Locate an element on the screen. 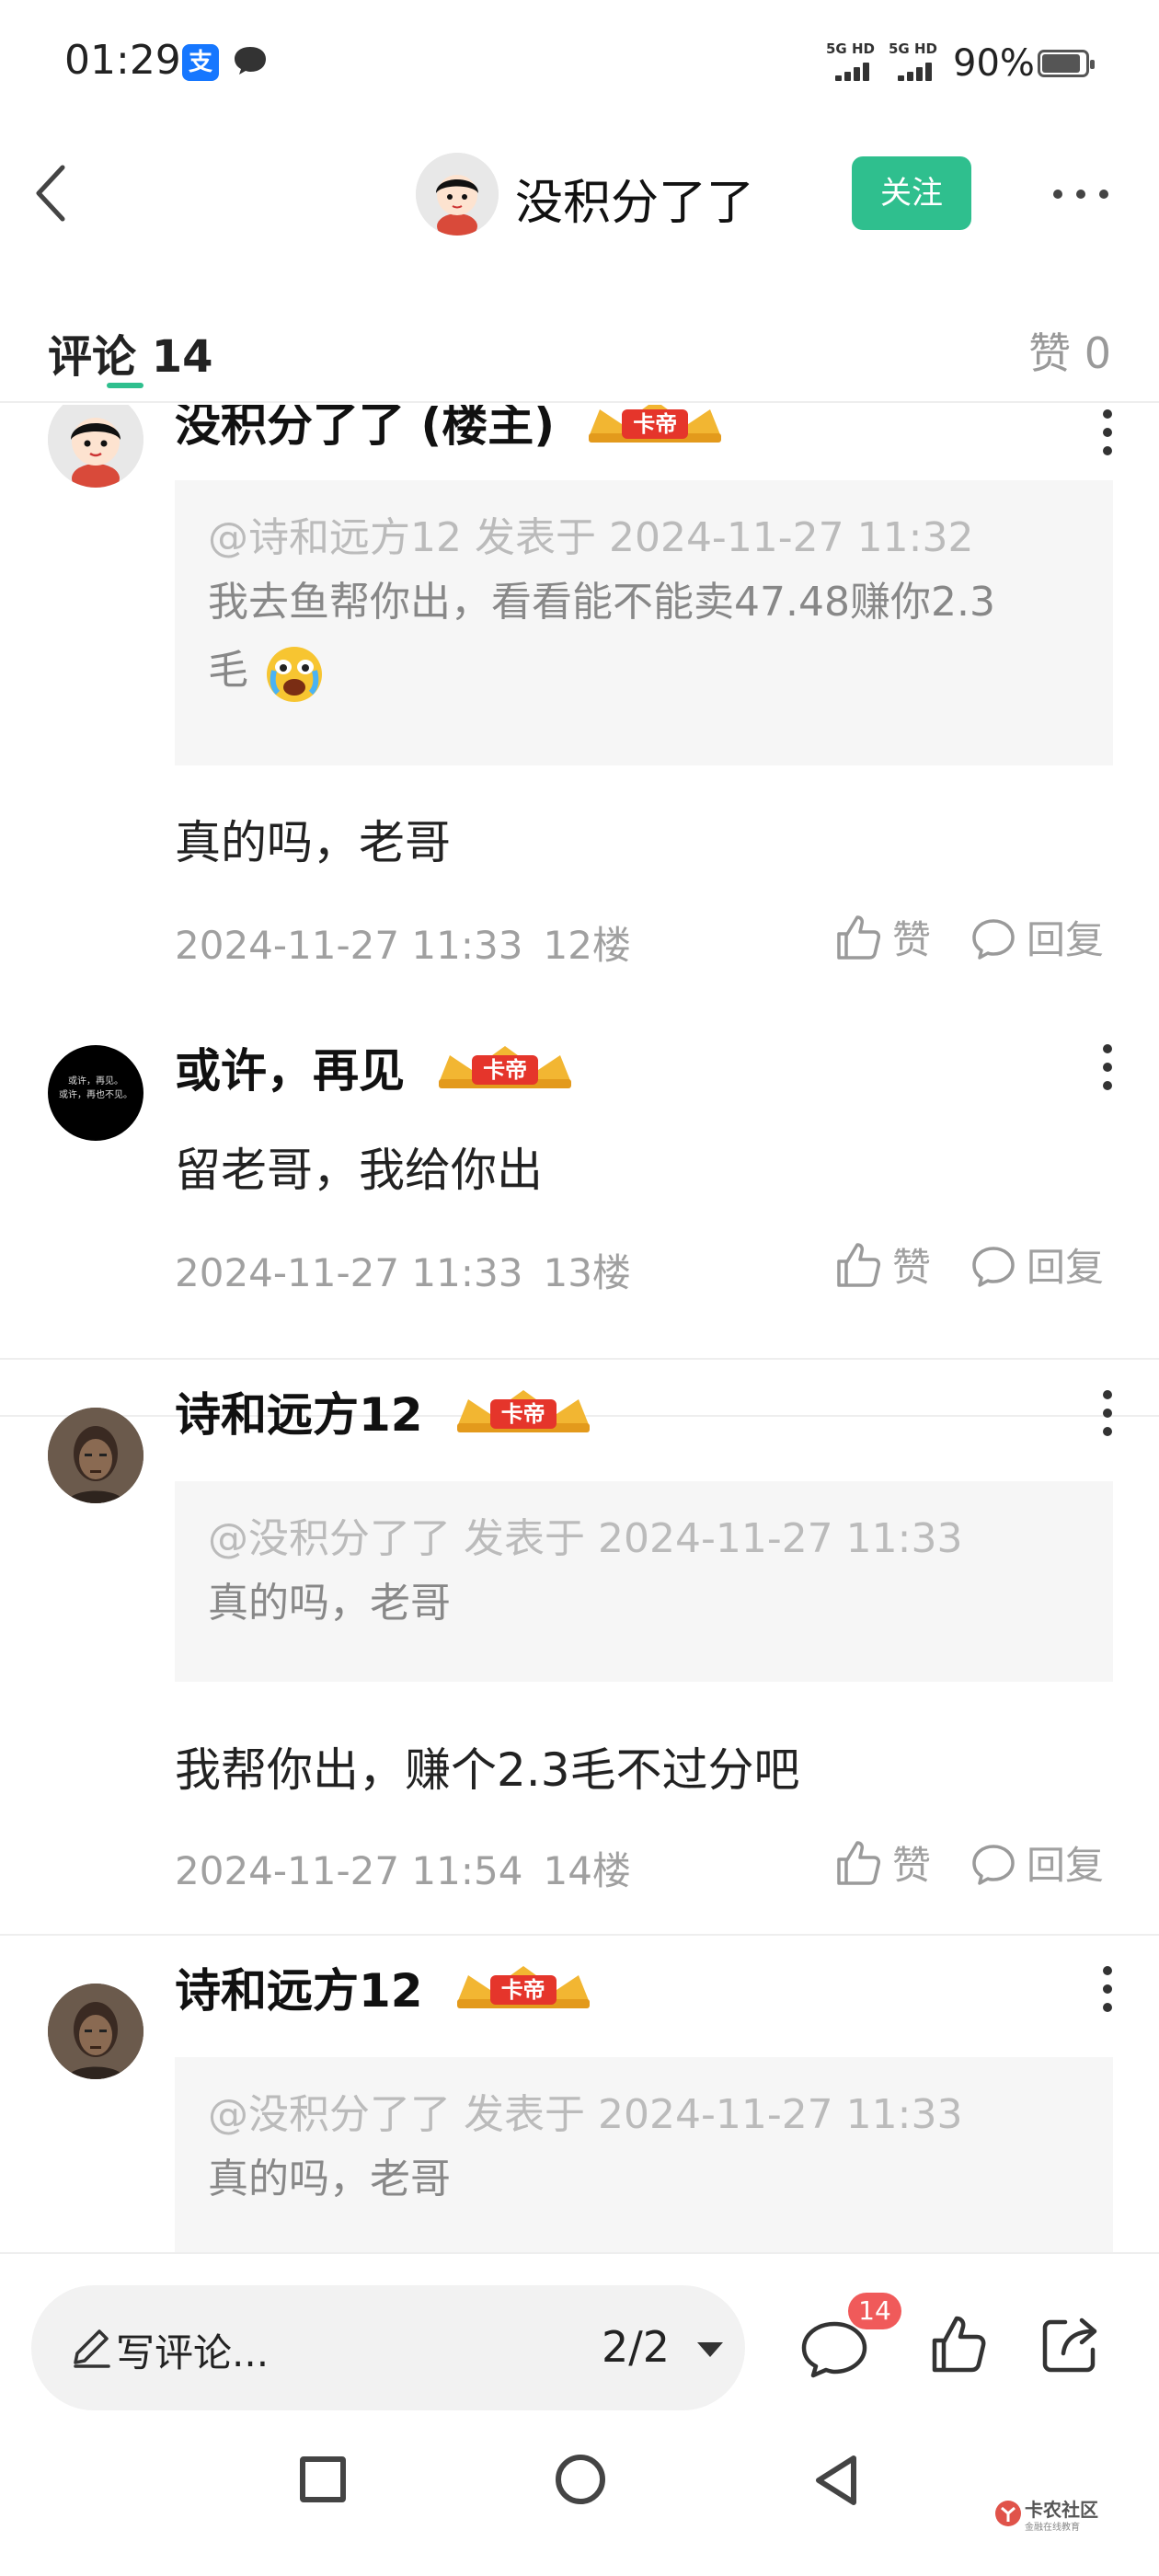 This screenshot has width=1159, height=2576. cartoon-girl-avatar-icon is located at coordinates (457, 194).